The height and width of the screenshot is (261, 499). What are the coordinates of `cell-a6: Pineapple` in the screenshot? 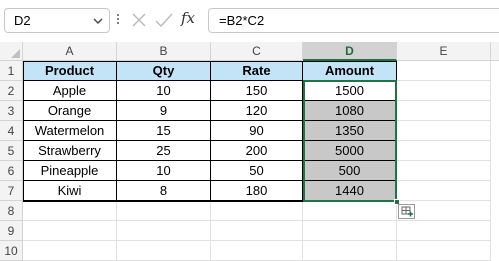 It's located at (70, 171).